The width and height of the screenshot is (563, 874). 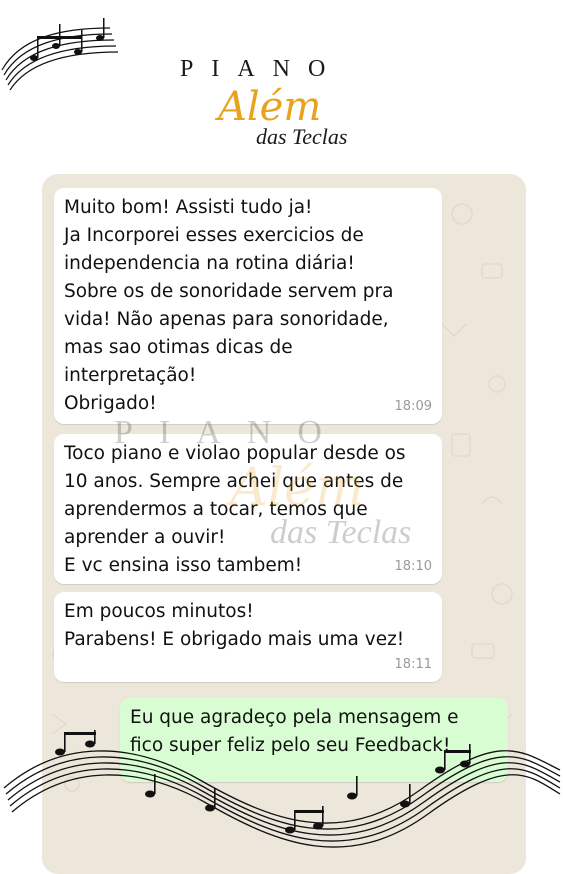 I want to click on message-timestamp: 18:11, so click(x=413, y=664).